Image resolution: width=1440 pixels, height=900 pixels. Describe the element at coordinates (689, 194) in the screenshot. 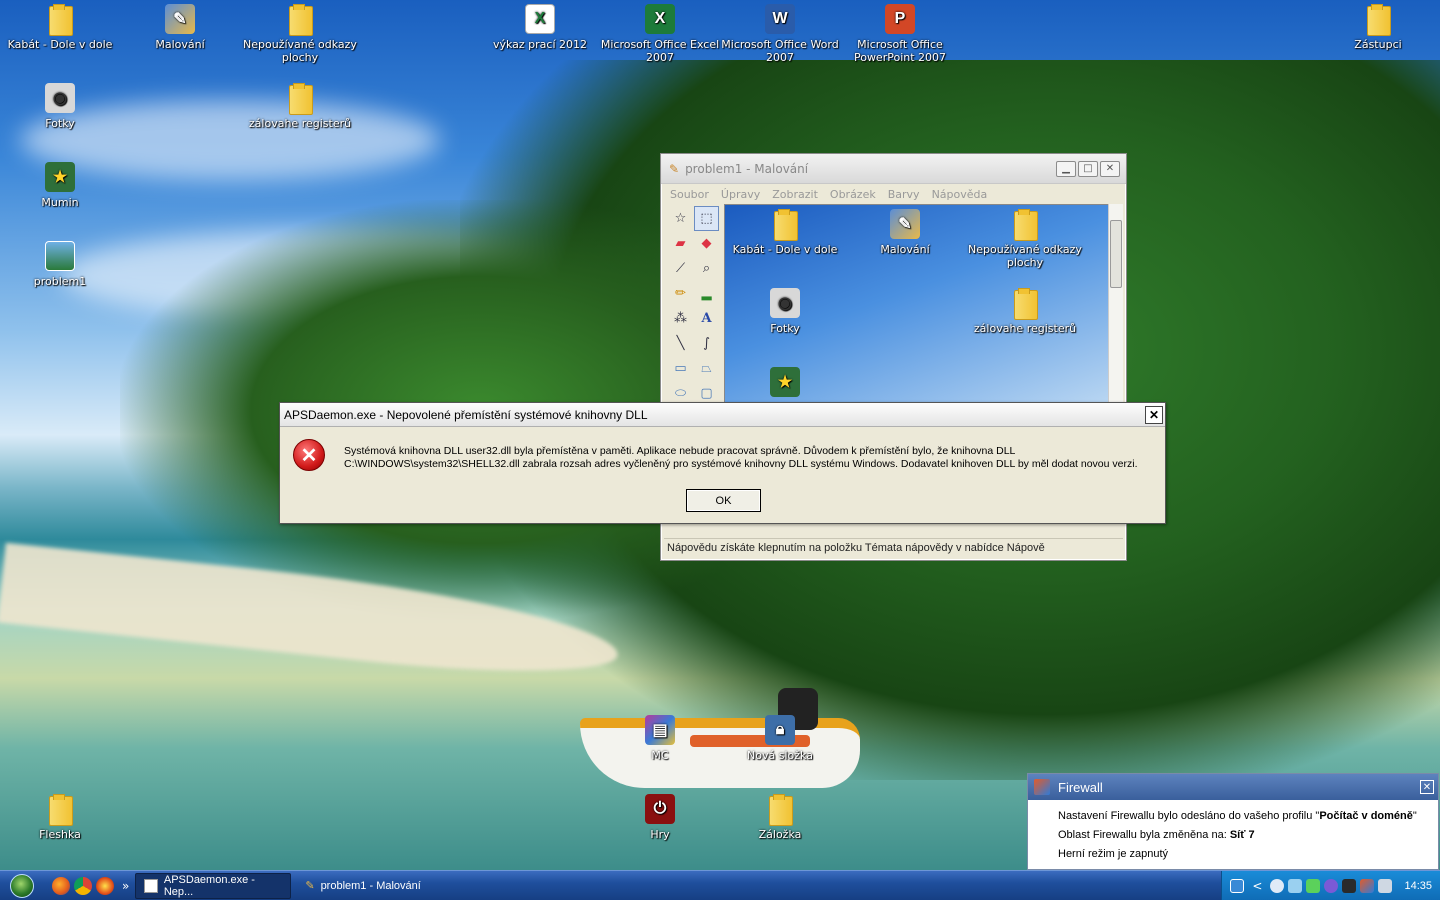

I see `menu-soubor: Soubor` at that location.